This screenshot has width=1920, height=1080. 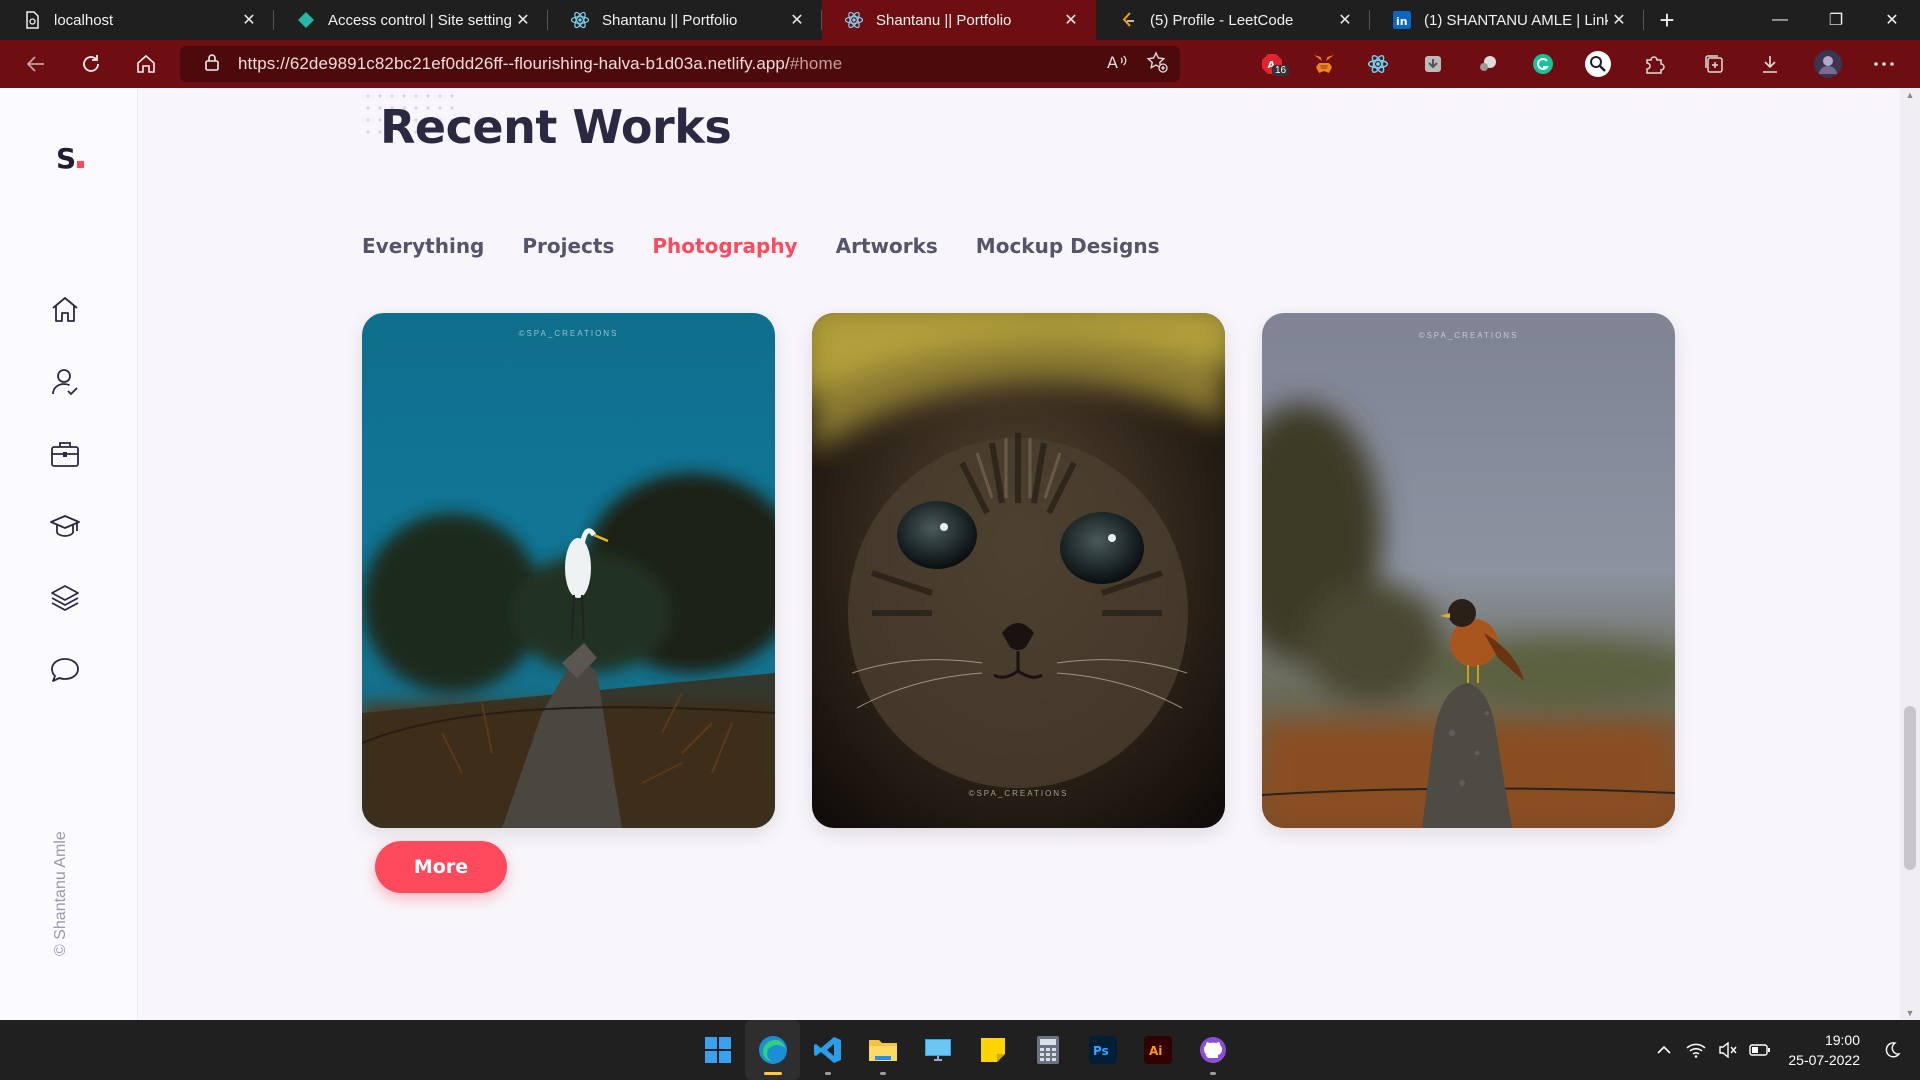 I want to click on restore-button: ❐, so click(x=1836, y=20).